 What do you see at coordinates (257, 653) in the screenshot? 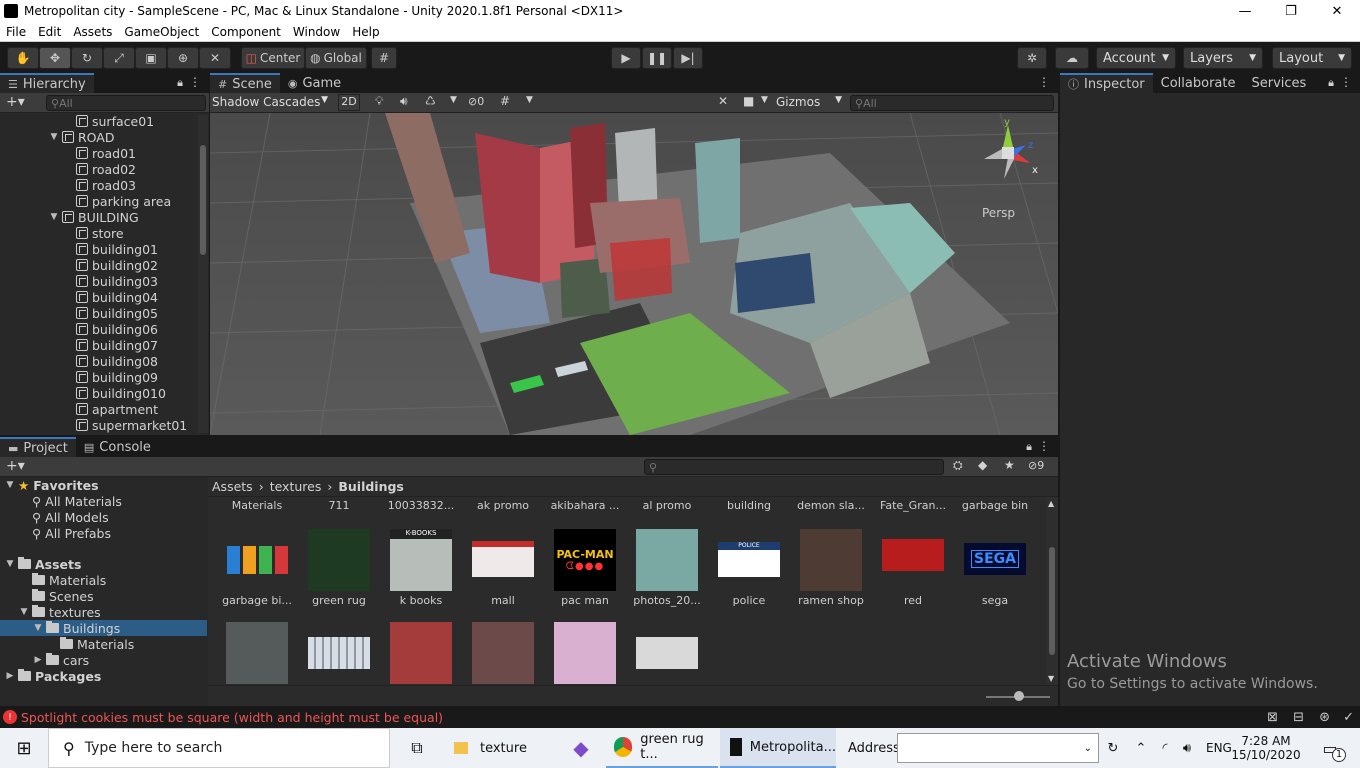
I see `asset-thumb-concrete` at bounding box center [257, 653].